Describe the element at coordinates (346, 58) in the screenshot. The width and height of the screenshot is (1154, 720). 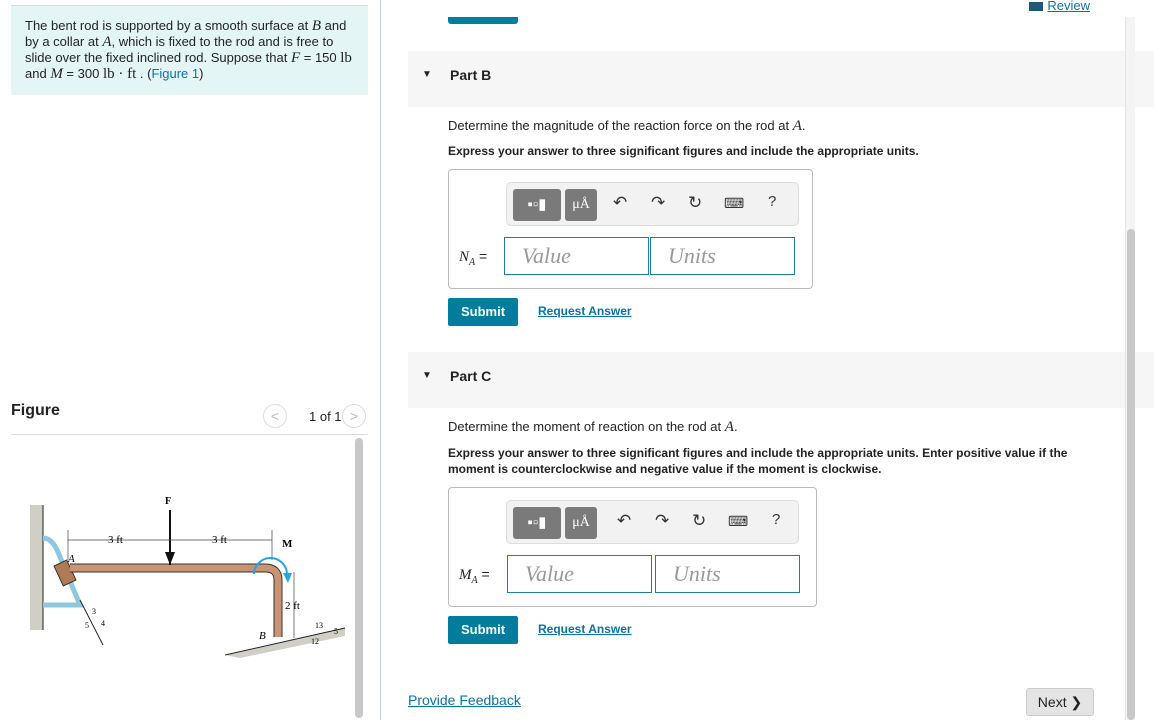
I see `unit: lb` at that location.